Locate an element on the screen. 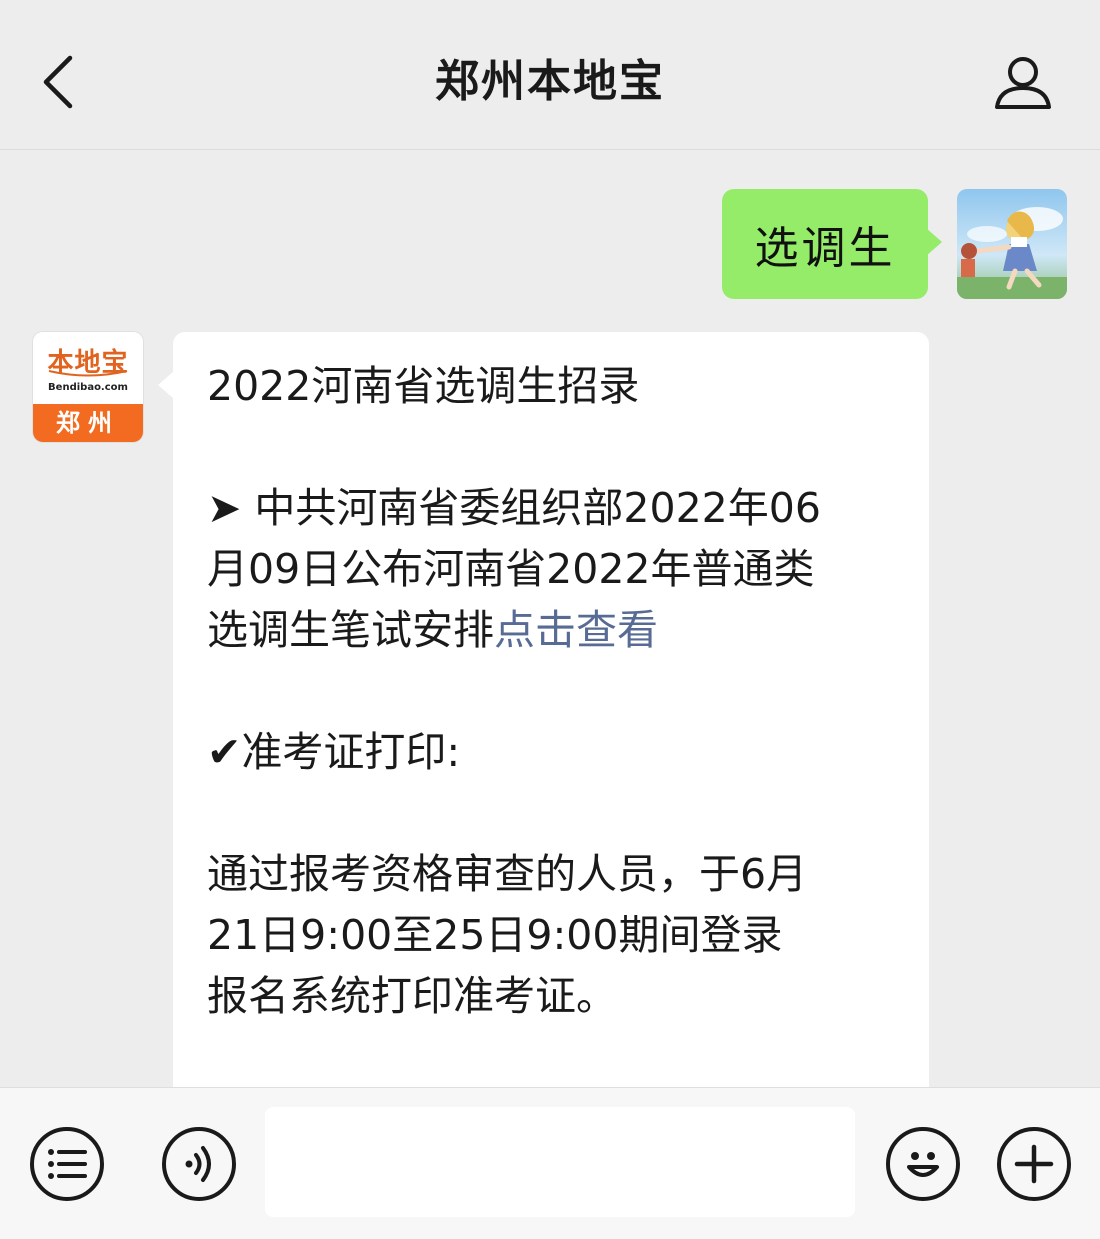  admission-text-1: 通过报考资格审查的人员，于6月 is located at coordinates (507, 874).